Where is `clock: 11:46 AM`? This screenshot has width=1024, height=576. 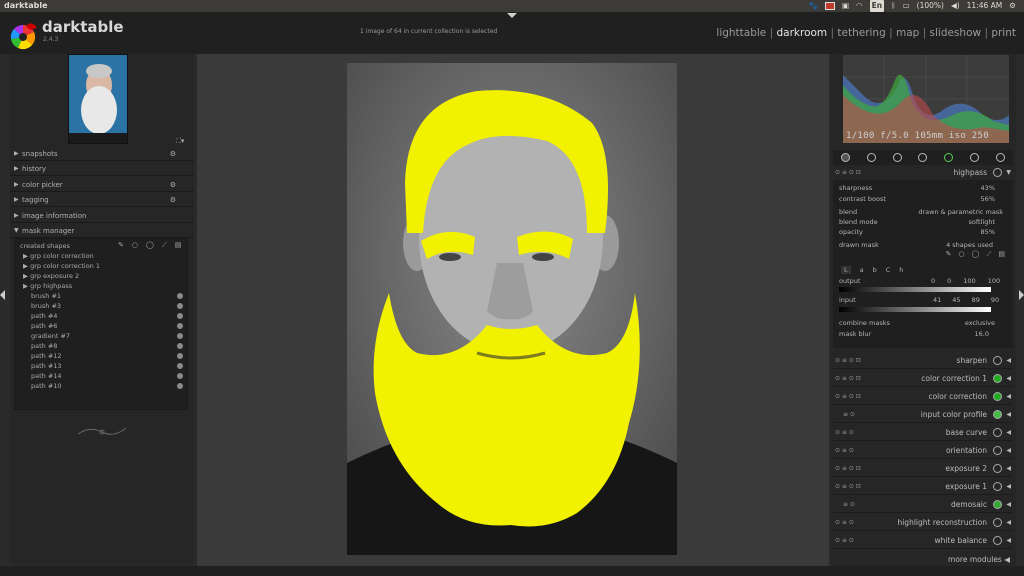 clock: 11:46 AM is located at coordinates (985, 6).